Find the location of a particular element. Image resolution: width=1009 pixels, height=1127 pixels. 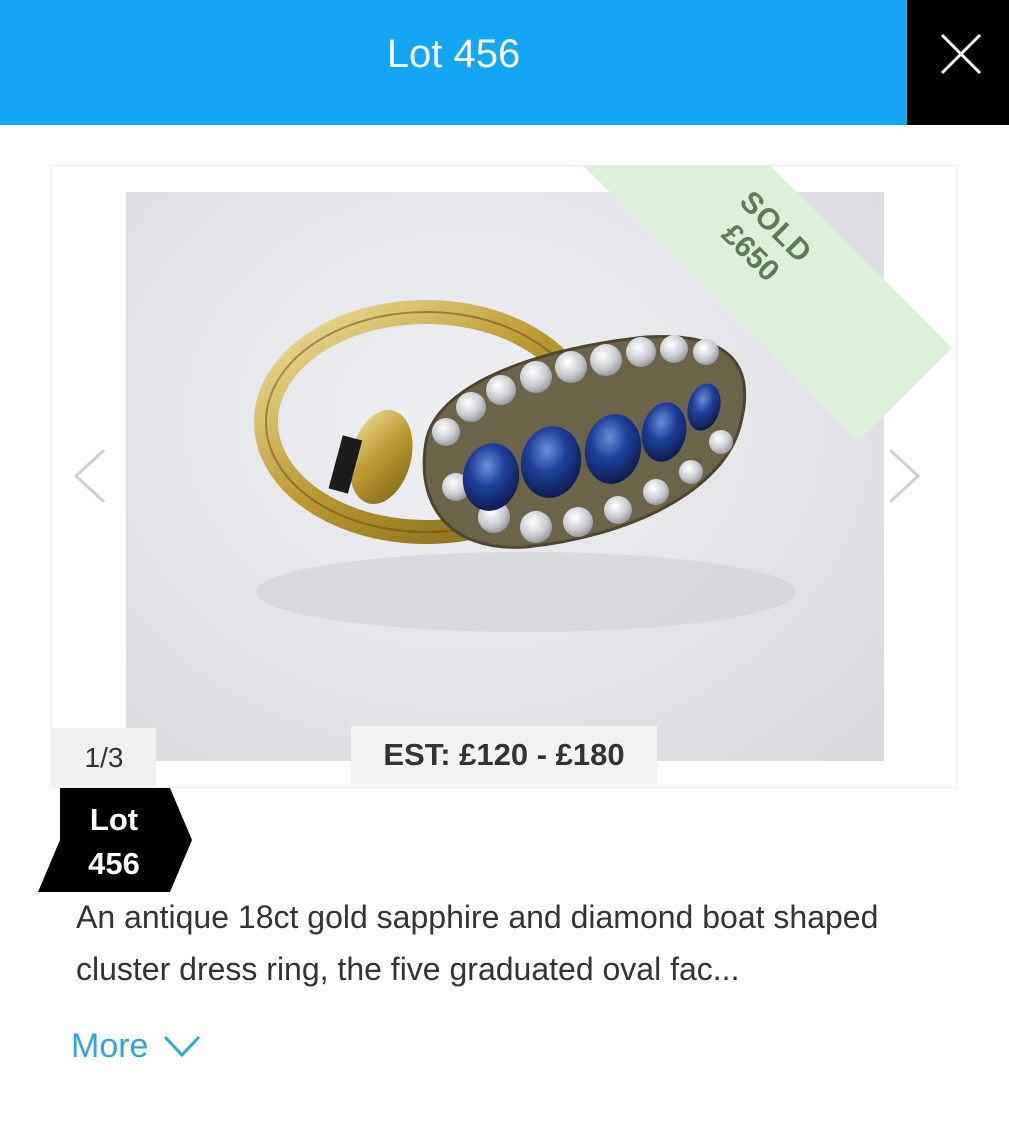

lot-number-badge: Lot 456 is located at coordinates (116, 840).